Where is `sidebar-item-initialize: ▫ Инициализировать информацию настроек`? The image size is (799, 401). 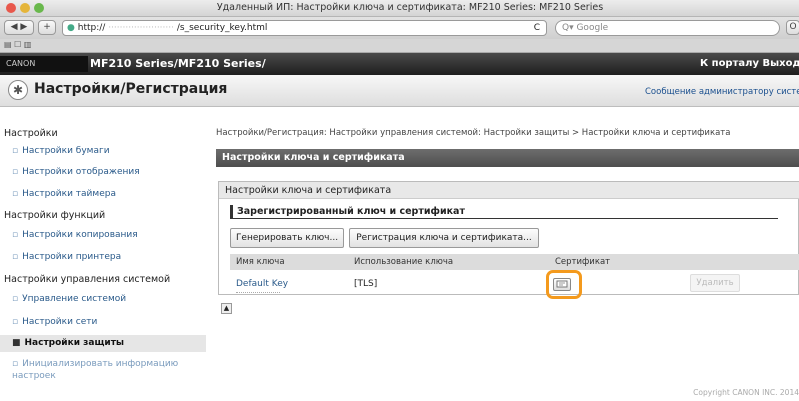
sidebar-item-initialize: ▫ Инициализировать информацию настроек is located at coordinates (107, 370).